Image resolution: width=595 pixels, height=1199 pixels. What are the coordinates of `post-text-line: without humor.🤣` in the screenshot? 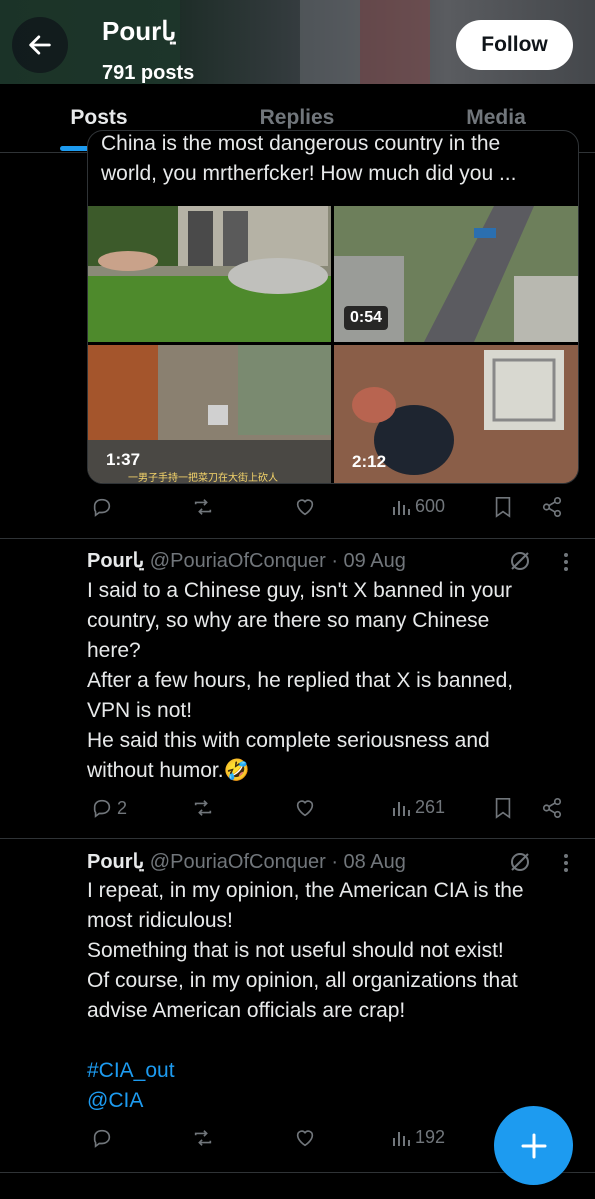 It's located at (168, 770).